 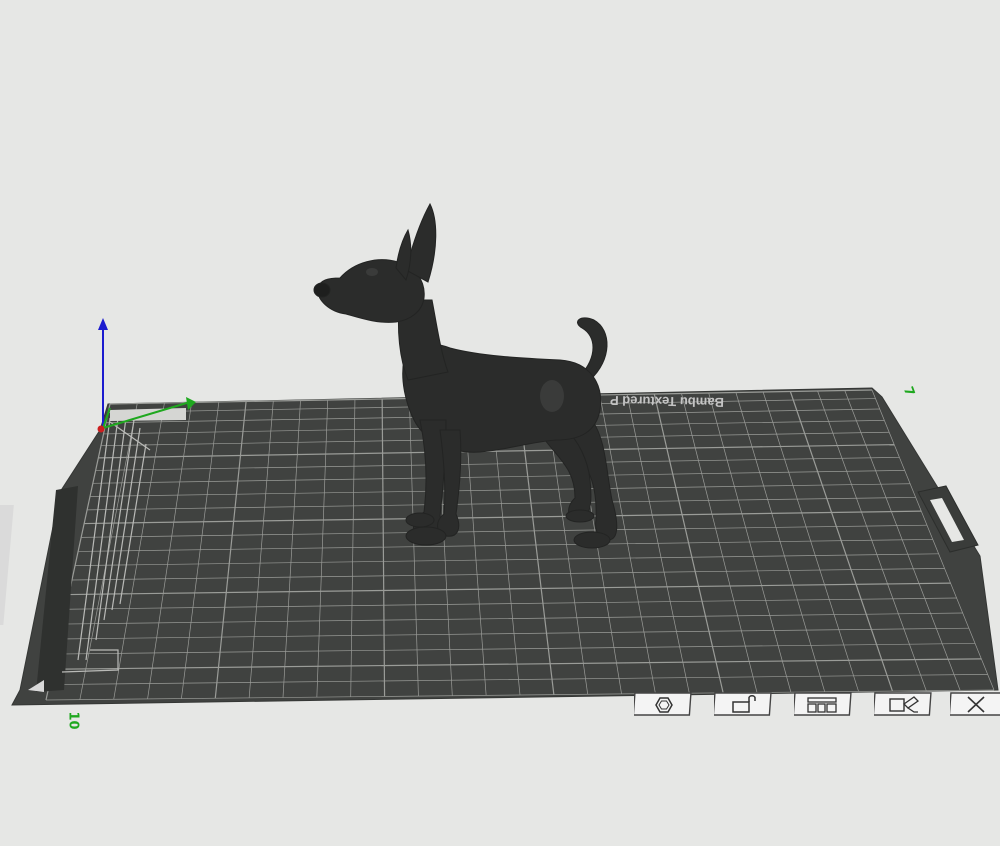 I want to click on edit-plate-icon, so click(x=903, y=704).